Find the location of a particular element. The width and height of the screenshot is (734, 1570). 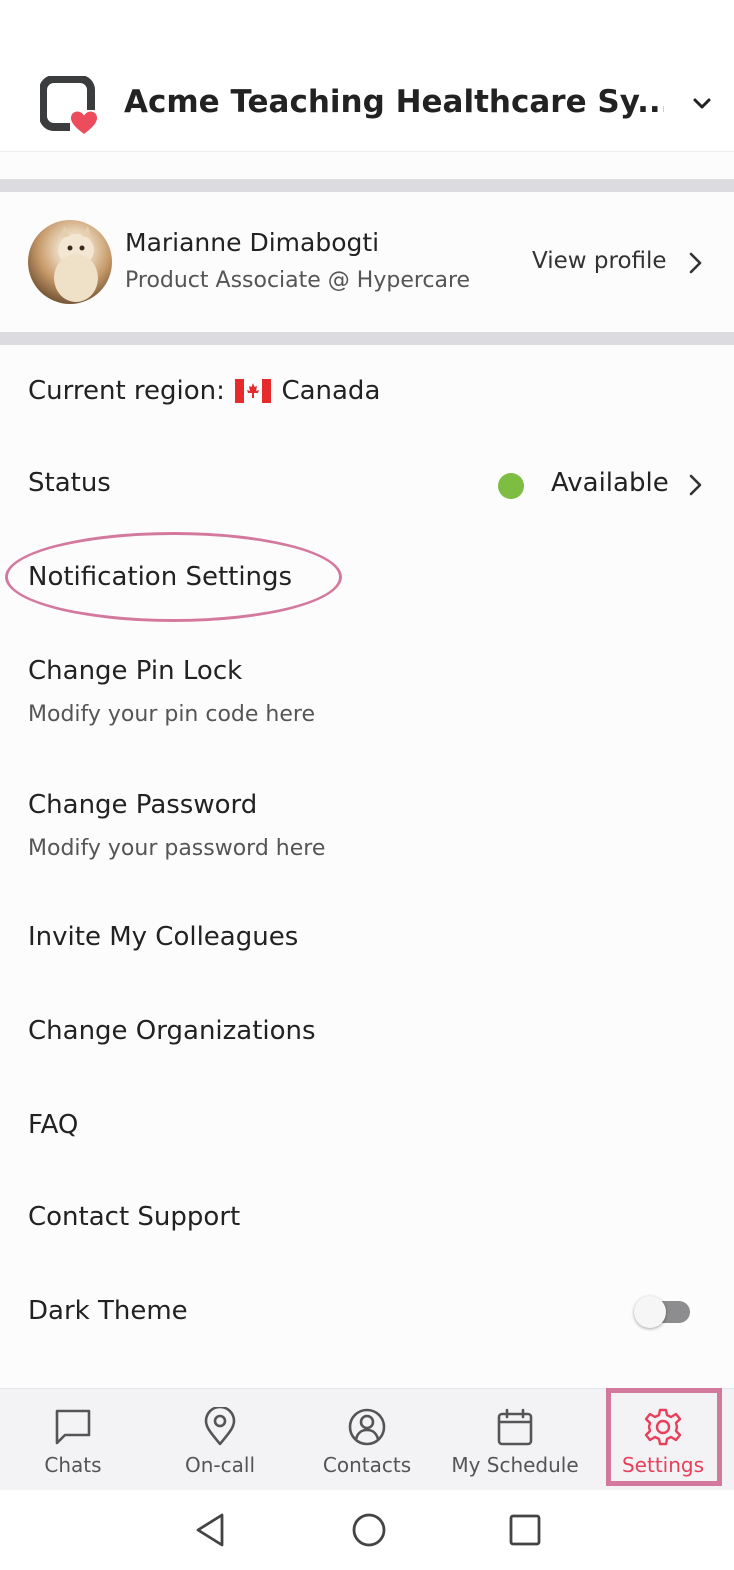

tab-settings: Settings is located at coordinates (663, 1440).